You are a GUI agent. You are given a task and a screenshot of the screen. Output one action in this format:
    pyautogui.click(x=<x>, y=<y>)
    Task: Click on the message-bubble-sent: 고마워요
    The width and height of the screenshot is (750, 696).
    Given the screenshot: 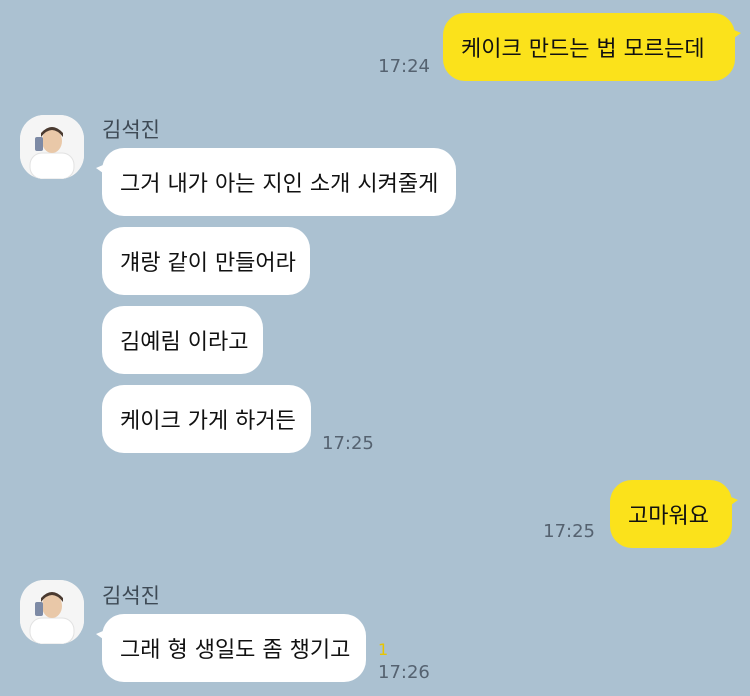 What is the action you would take?
    pyautogui.click(x=674, y=514)
    